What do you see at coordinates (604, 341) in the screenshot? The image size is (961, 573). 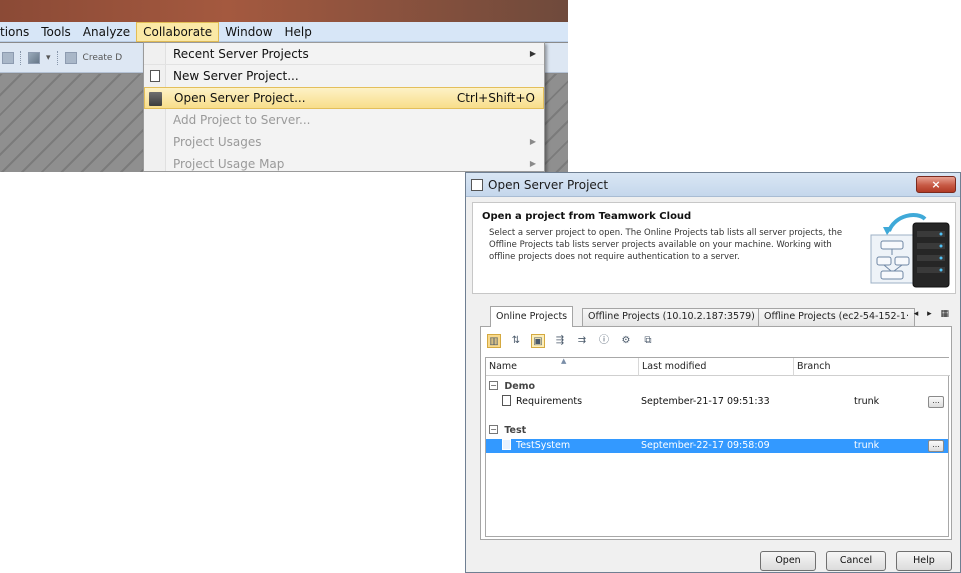 I see `info-icon: ⓘ` at bounding box center [604, 341].